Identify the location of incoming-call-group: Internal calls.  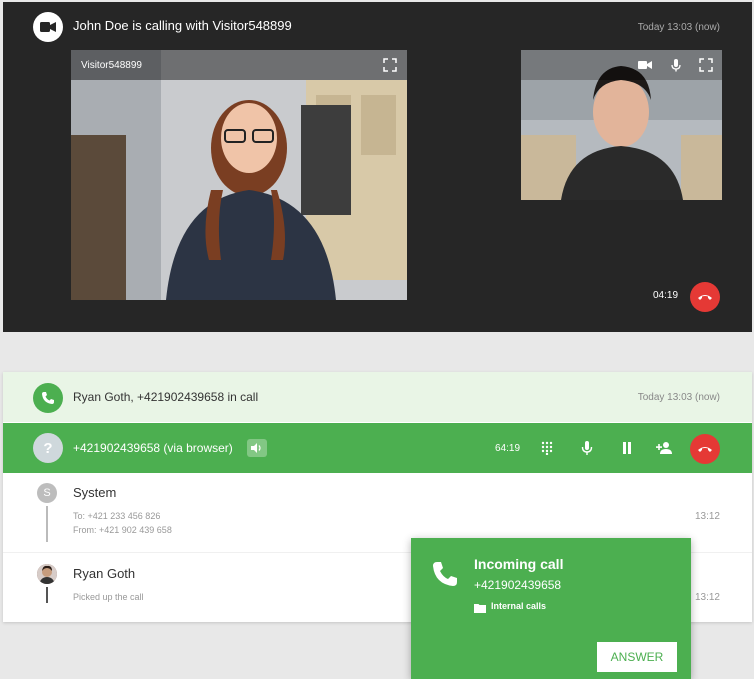
(519, 606).